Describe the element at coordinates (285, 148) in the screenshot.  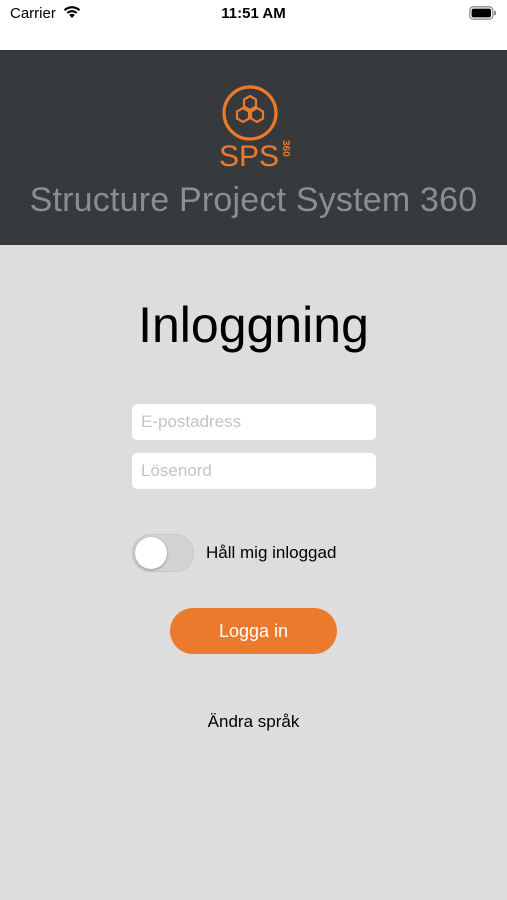
I see `svg-text: 360` at that location.